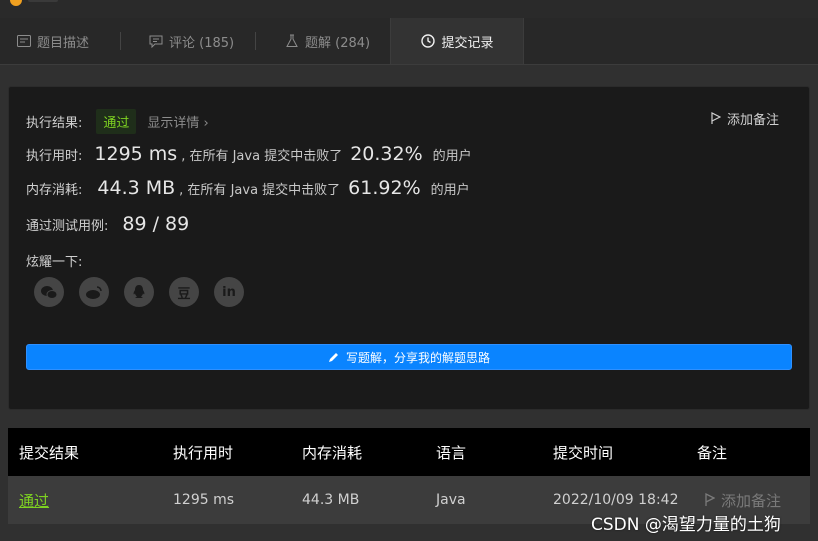 The image size is (818, 541). I want to click on status-link: 通过, so click(34, 500).